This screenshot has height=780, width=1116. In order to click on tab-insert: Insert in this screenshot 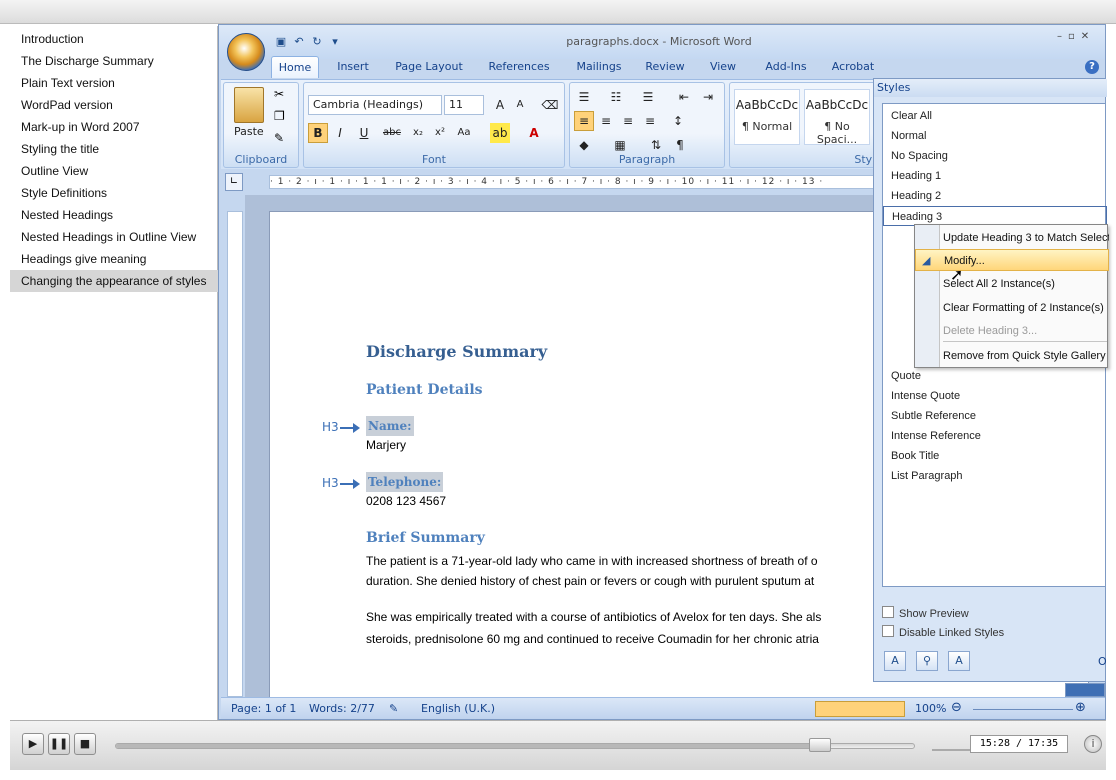, I will do `click(353, 67)`.